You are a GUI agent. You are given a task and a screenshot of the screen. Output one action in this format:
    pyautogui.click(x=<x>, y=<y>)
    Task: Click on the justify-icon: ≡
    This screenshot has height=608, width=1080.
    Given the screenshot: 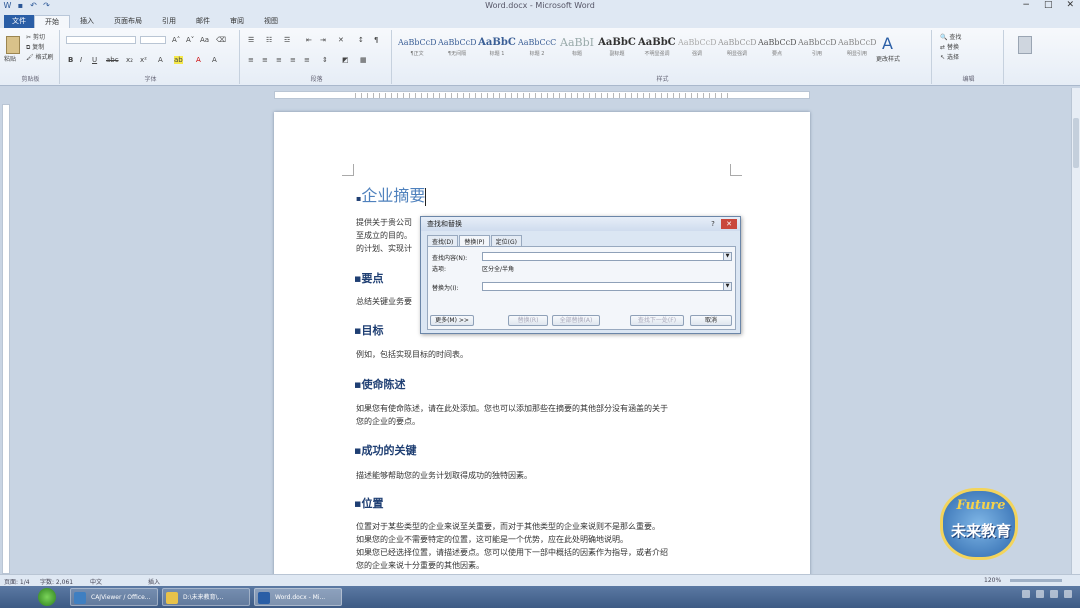 What is the action you would take?
    pyautogui.click(x=293, y=60)
    